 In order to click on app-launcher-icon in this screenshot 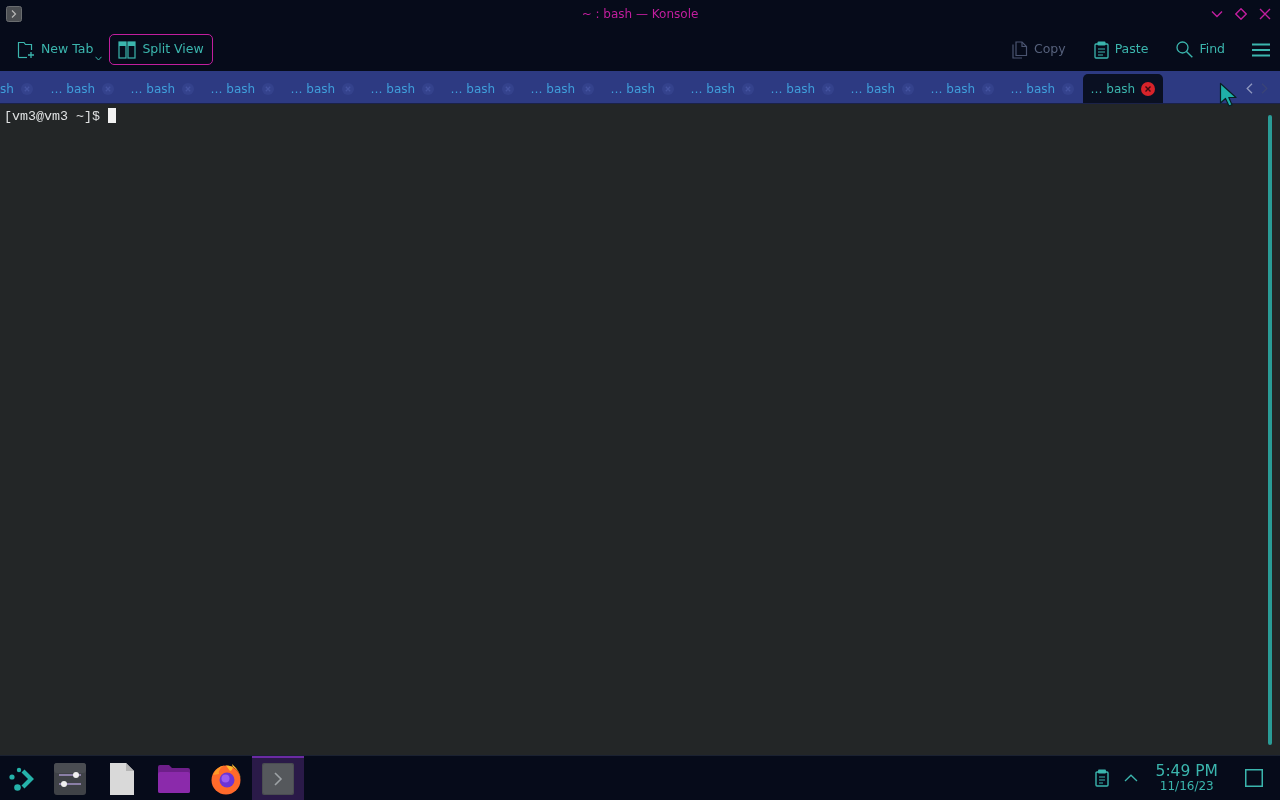, I will do `click(22, 779)`.